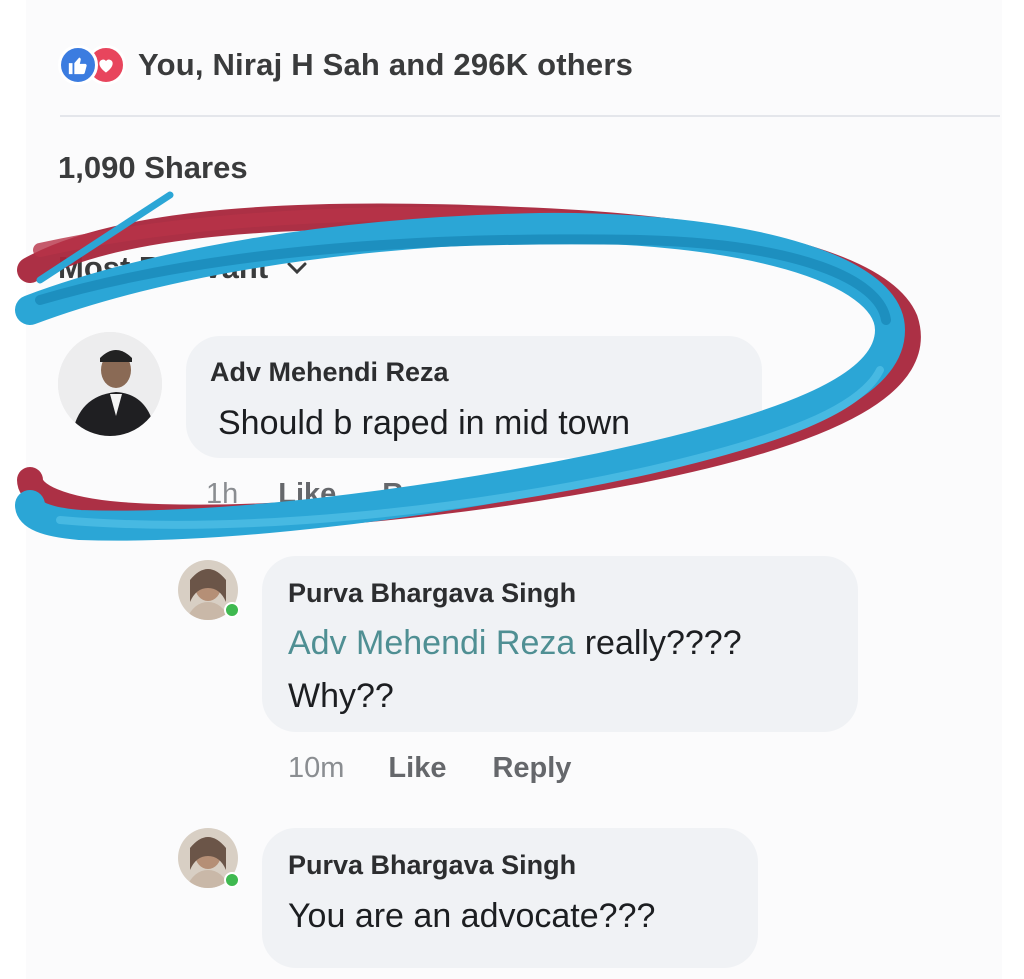 Image resolution: width=1024 pixels, height=979 pixels. I want to click on comment-text-line-2: Why??, so click(341, 696).